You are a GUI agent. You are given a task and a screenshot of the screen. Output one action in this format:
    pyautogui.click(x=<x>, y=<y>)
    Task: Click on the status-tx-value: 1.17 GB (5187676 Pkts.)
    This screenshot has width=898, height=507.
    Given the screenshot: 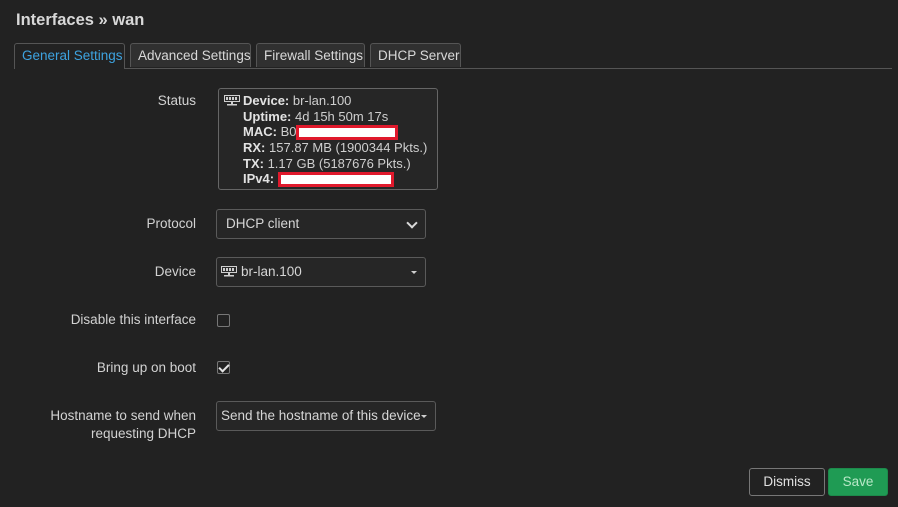 What is the action you would take?
    pyautogui.click(x=339, y=163)
    